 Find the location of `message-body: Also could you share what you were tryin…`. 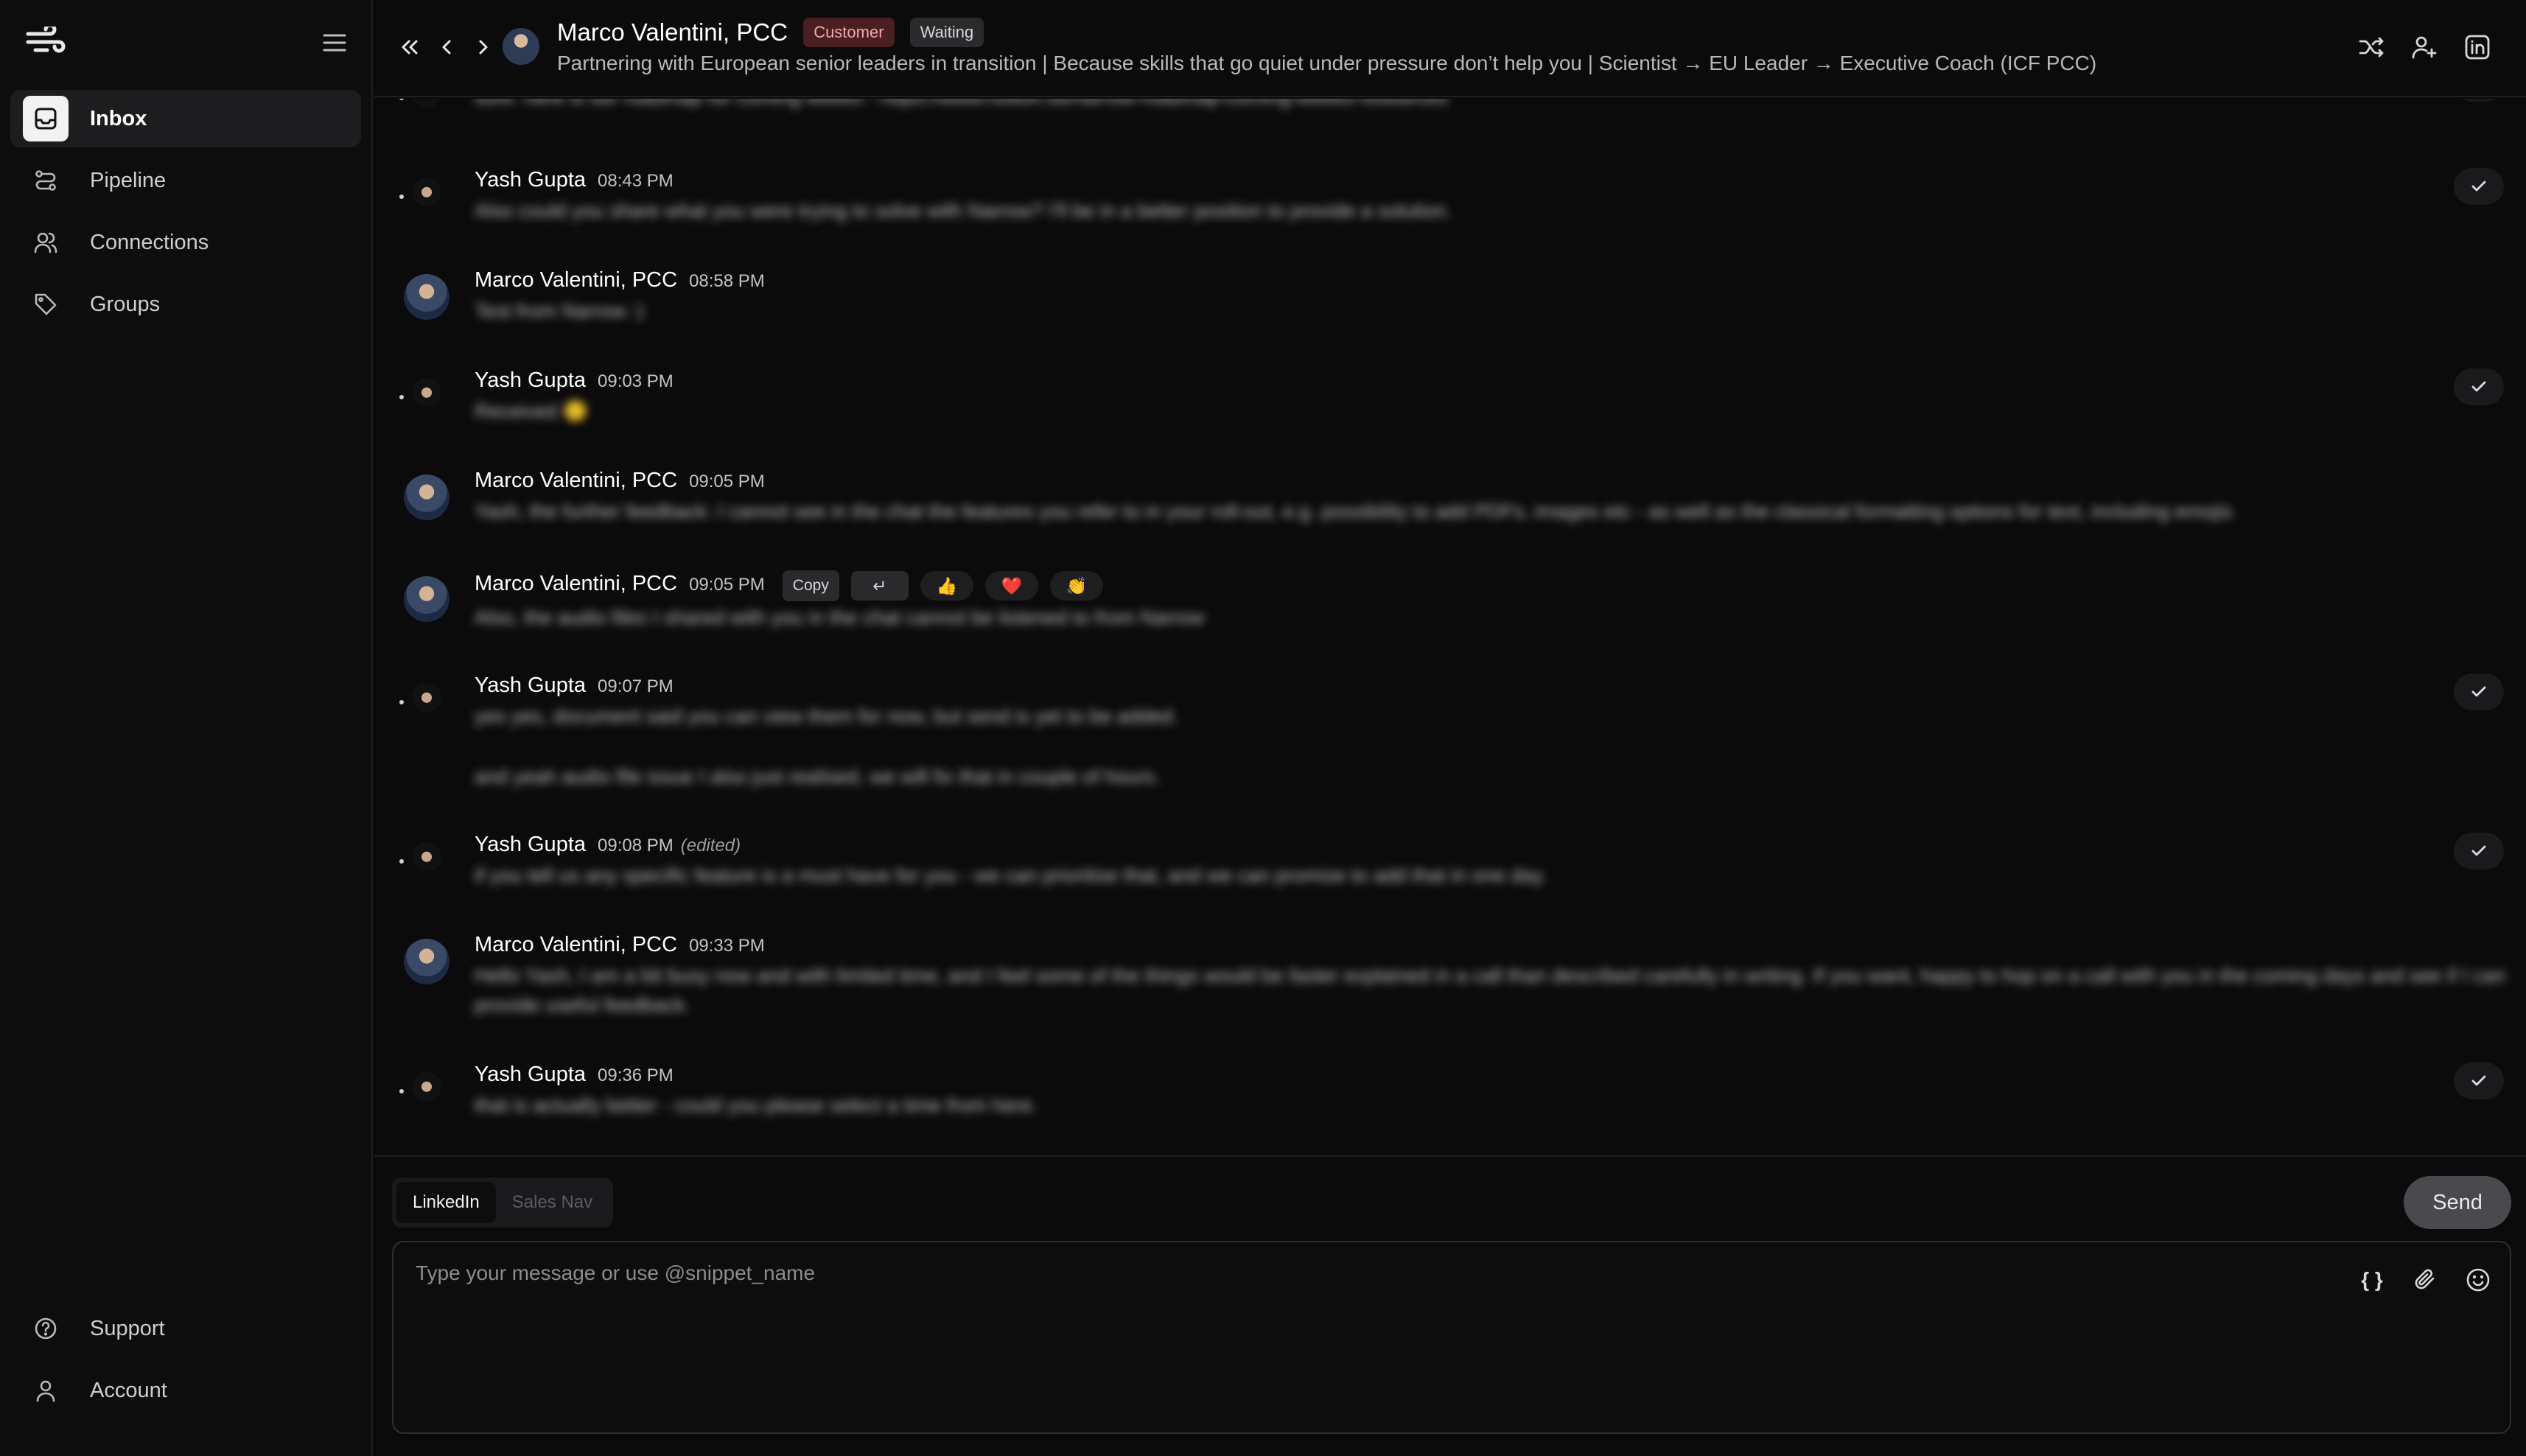

message-body: Also could you share what you were tryin… is located at coordinates (963, 211).